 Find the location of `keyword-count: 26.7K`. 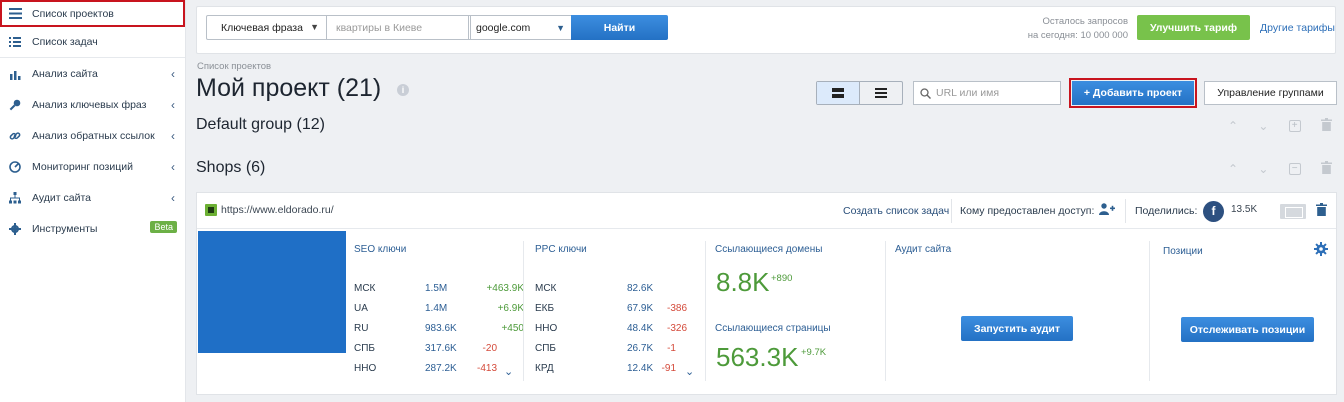

keyword-count: 26.7K is located at coordinates (640, 348).